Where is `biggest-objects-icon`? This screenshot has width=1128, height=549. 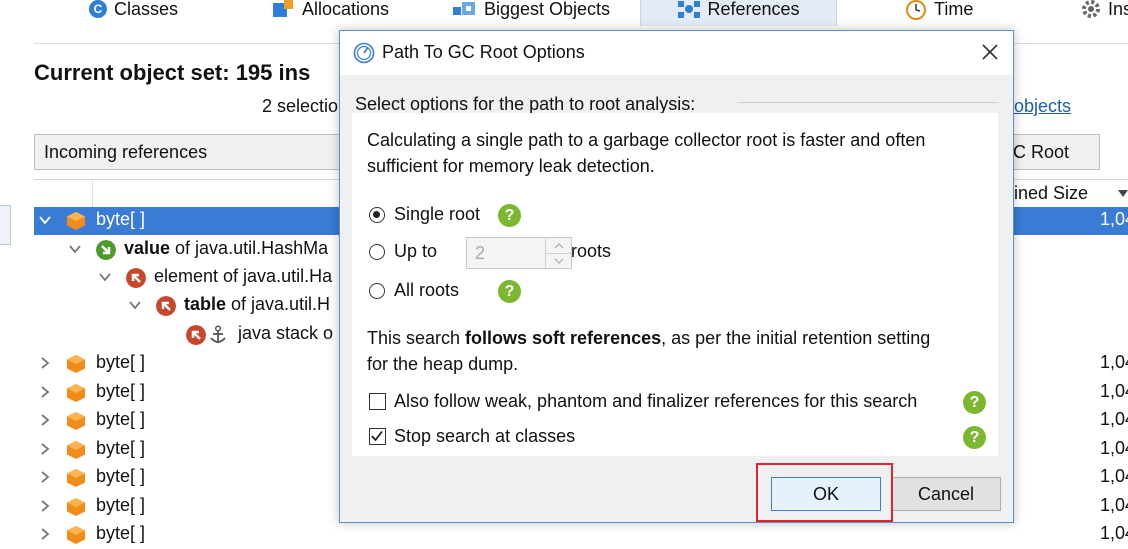 biggest-objects-icon is located at coordinates (464, 8).